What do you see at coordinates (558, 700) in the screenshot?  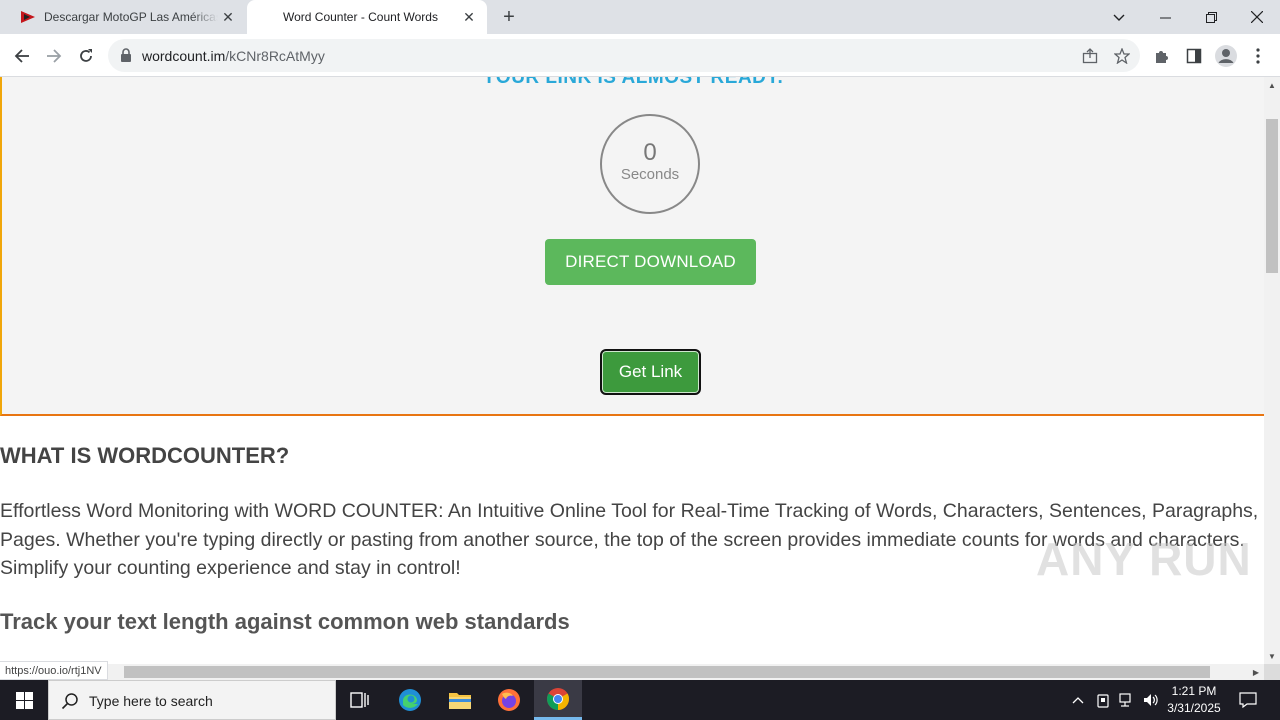 I see `chrome-taskbar-icon` at bounding box center [558, 700].